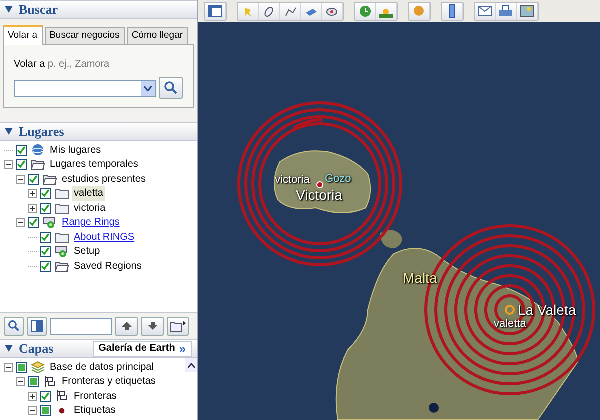 Image resolution: width=600 pixels, height=420 pixels. I want to click on location-combobox, so click(85, 88).